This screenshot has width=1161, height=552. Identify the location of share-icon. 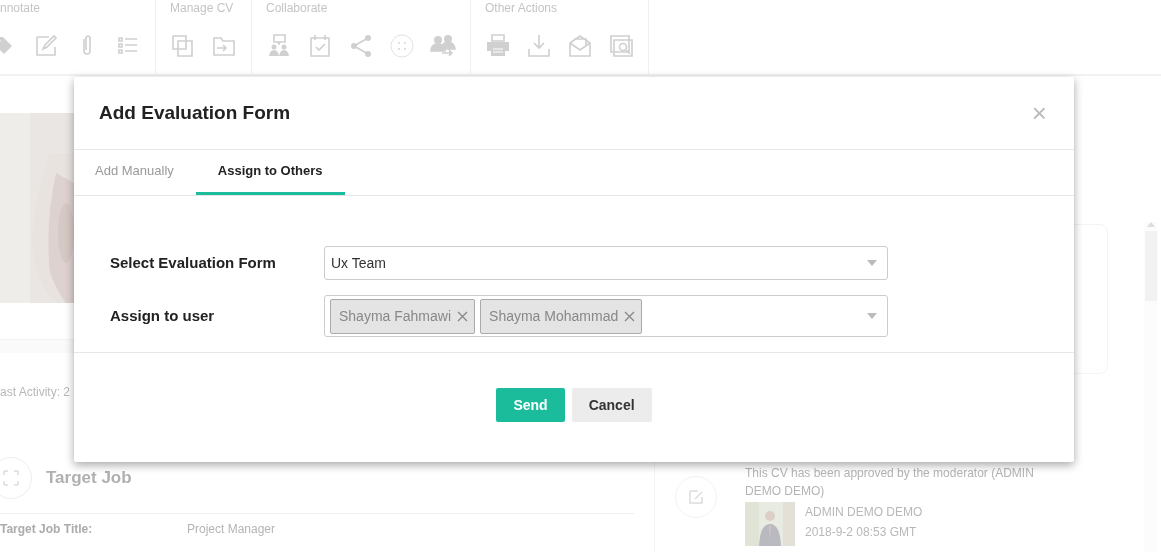
(361, 46).